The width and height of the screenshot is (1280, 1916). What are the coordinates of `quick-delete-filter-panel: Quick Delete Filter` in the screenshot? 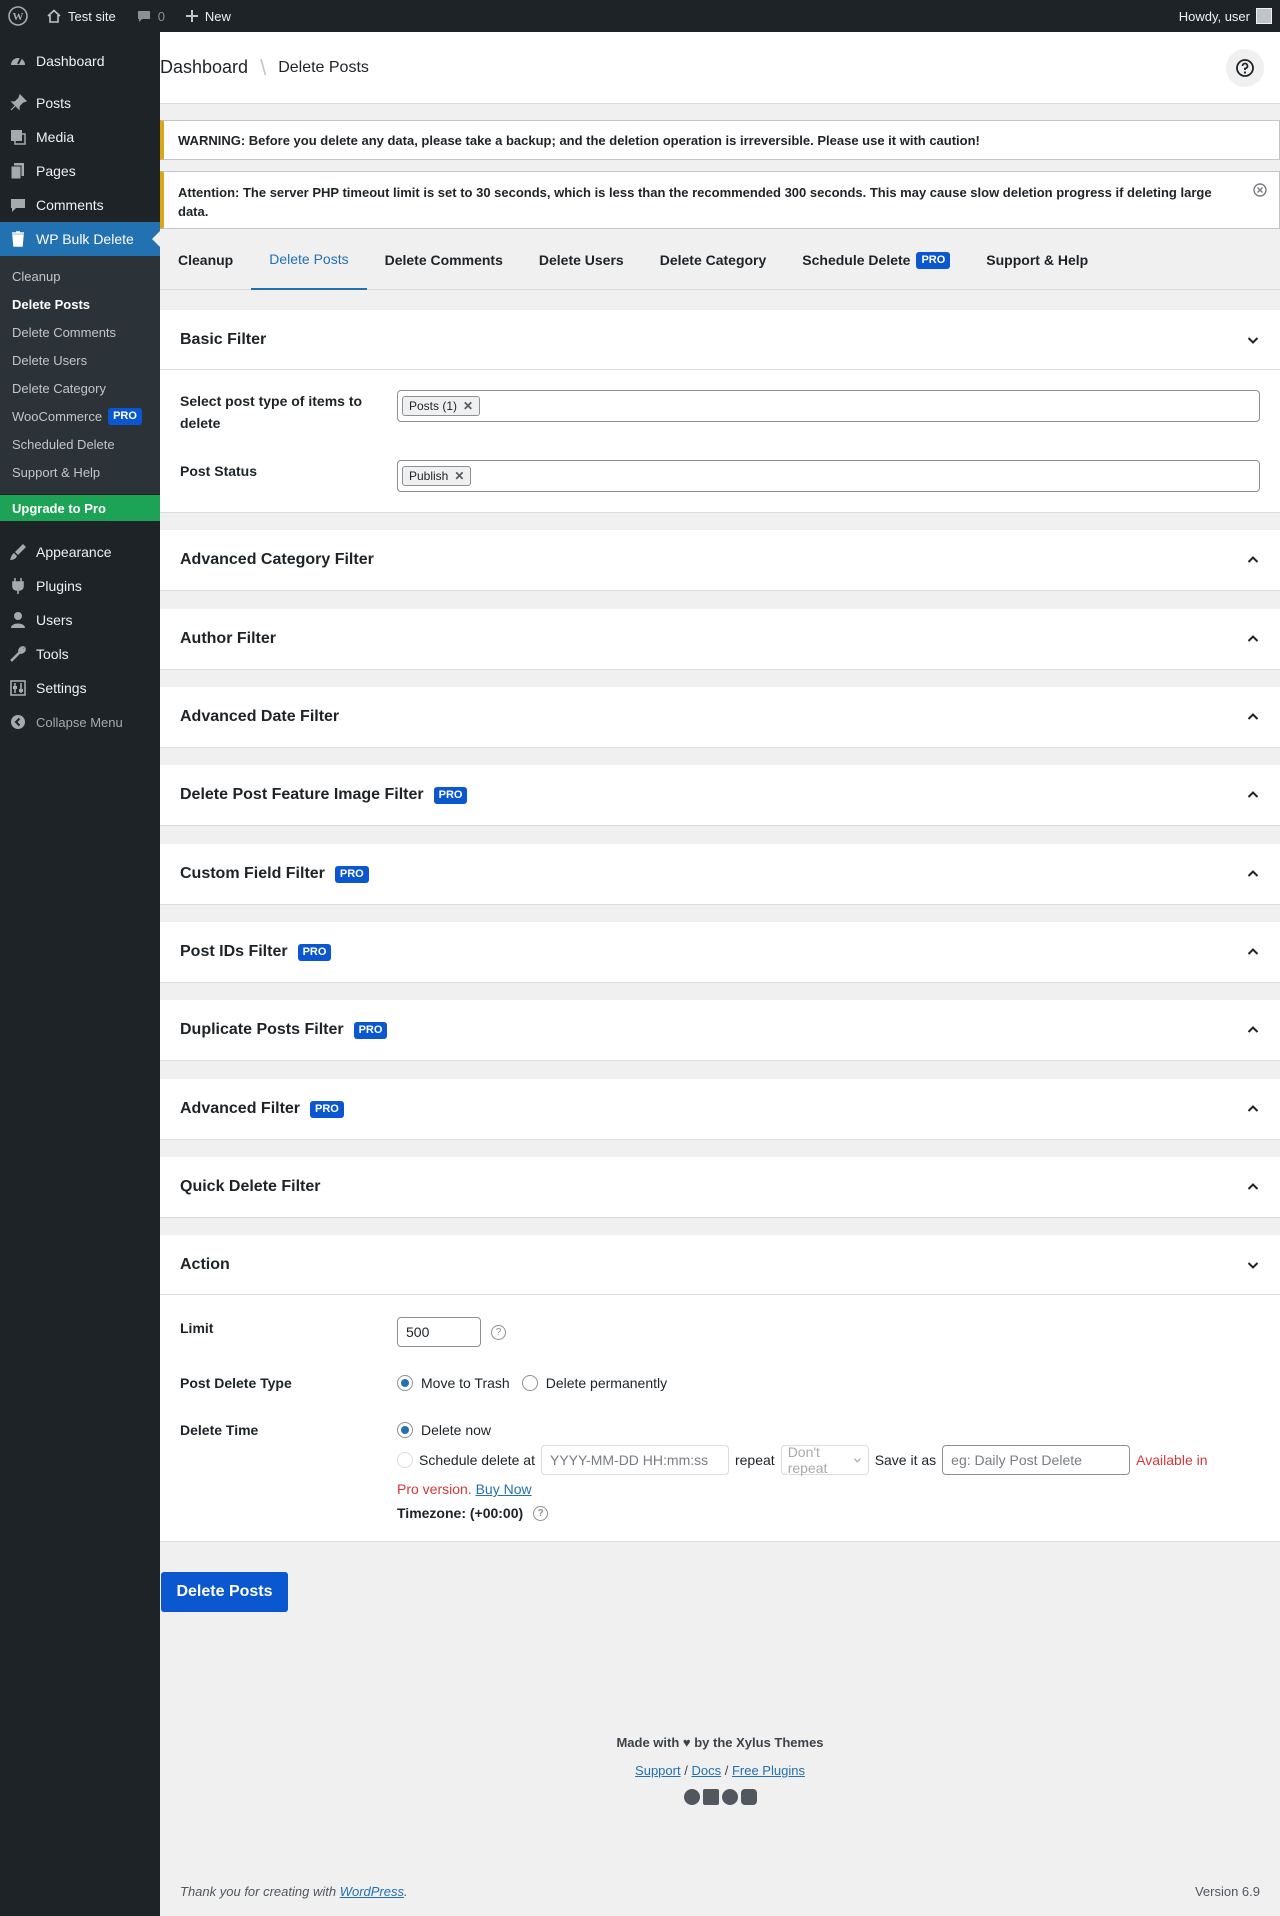 It's located at (720, 1187).